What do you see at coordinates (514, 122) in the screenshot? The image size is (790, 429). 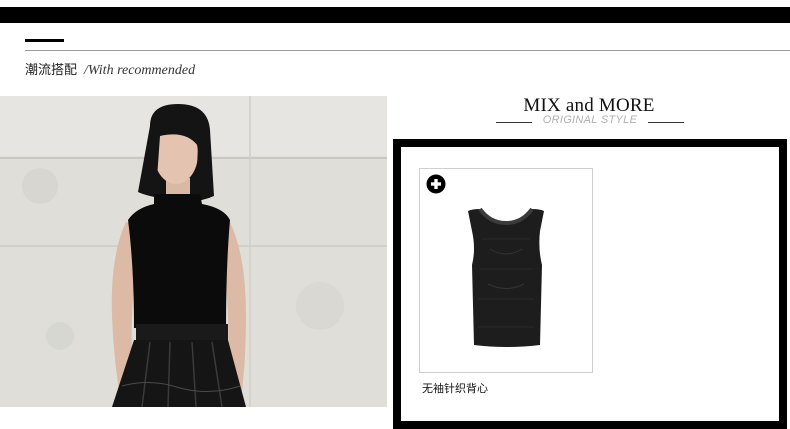 I see `subtitle-left-line` at bounding box center [514, 122].